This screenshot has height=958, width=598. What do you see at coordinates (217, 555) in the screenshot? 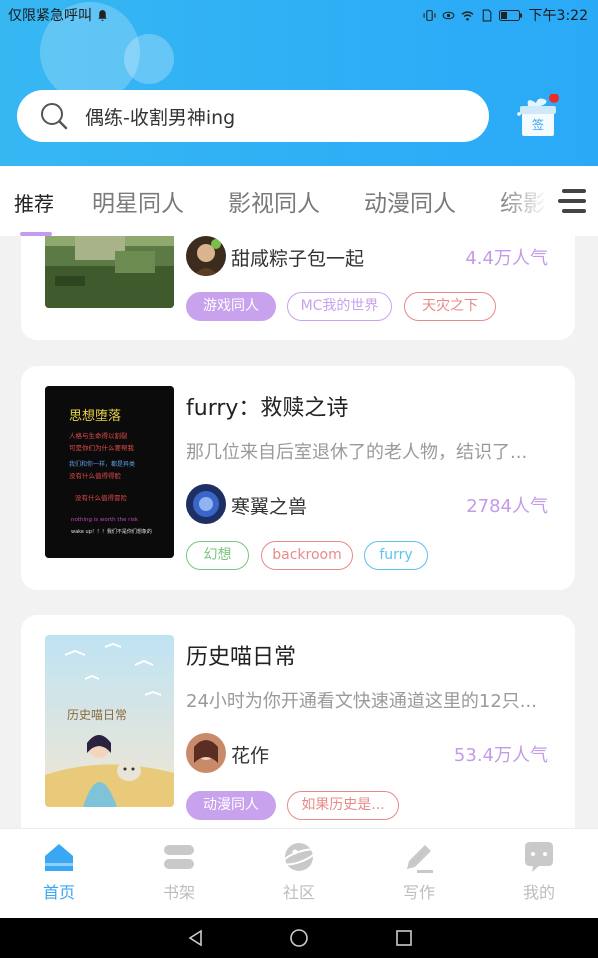
I see `tag-chip: 幻想` at bounding box center [217, 555].